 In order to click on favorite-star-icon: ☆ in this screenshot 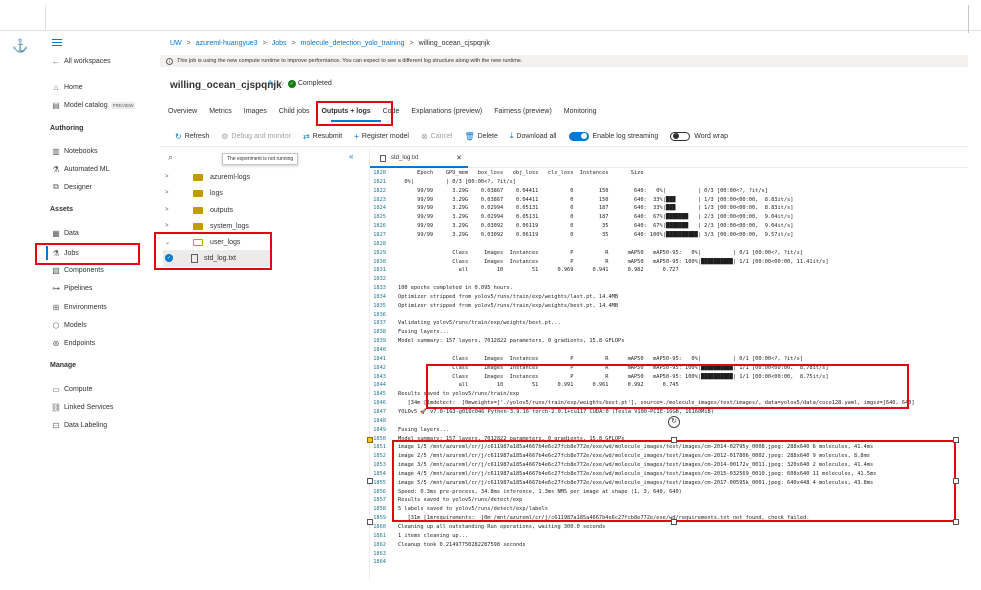, I will do `click(281, 83)`.